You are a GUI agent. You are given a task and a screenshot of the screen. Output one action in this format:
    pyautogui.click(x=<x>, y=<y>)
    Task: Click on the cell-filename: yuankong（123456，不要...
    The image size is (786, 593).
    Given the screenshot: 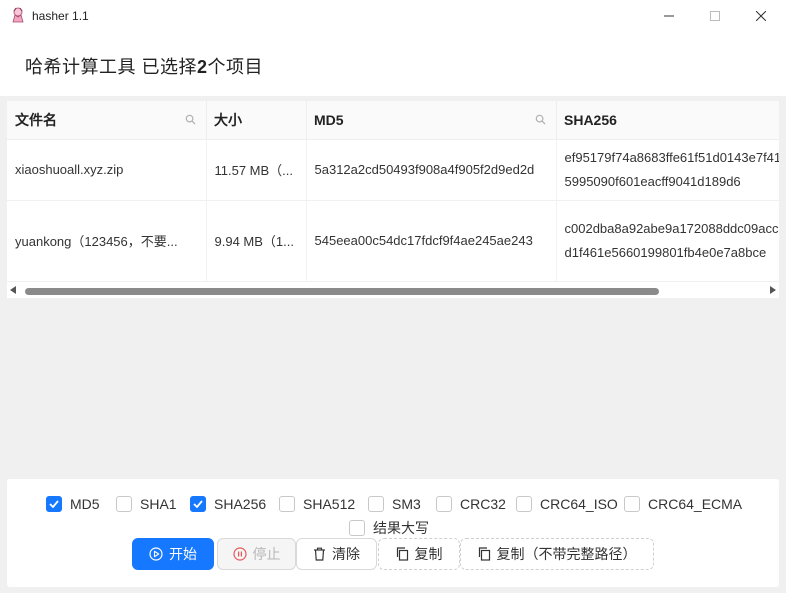 What is the action you would take?
    pyautogui.click(x=106, y=241)
    